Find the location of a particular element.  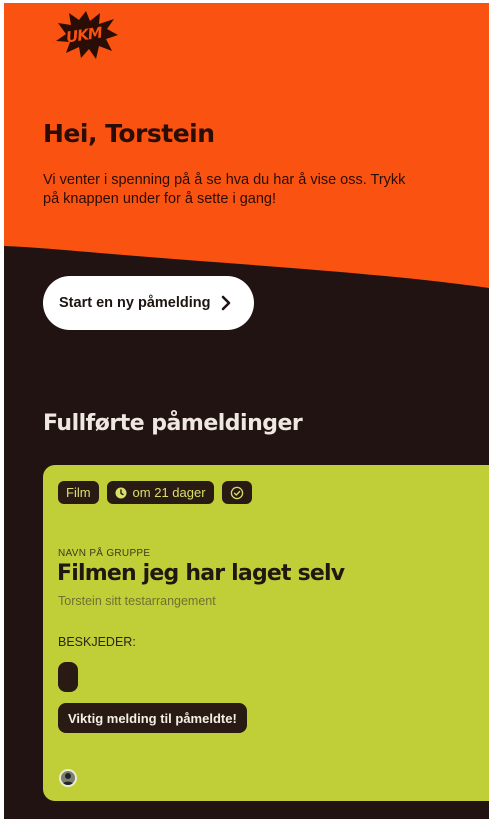

category-chip-label: Film is located at coordinates (78, 492).